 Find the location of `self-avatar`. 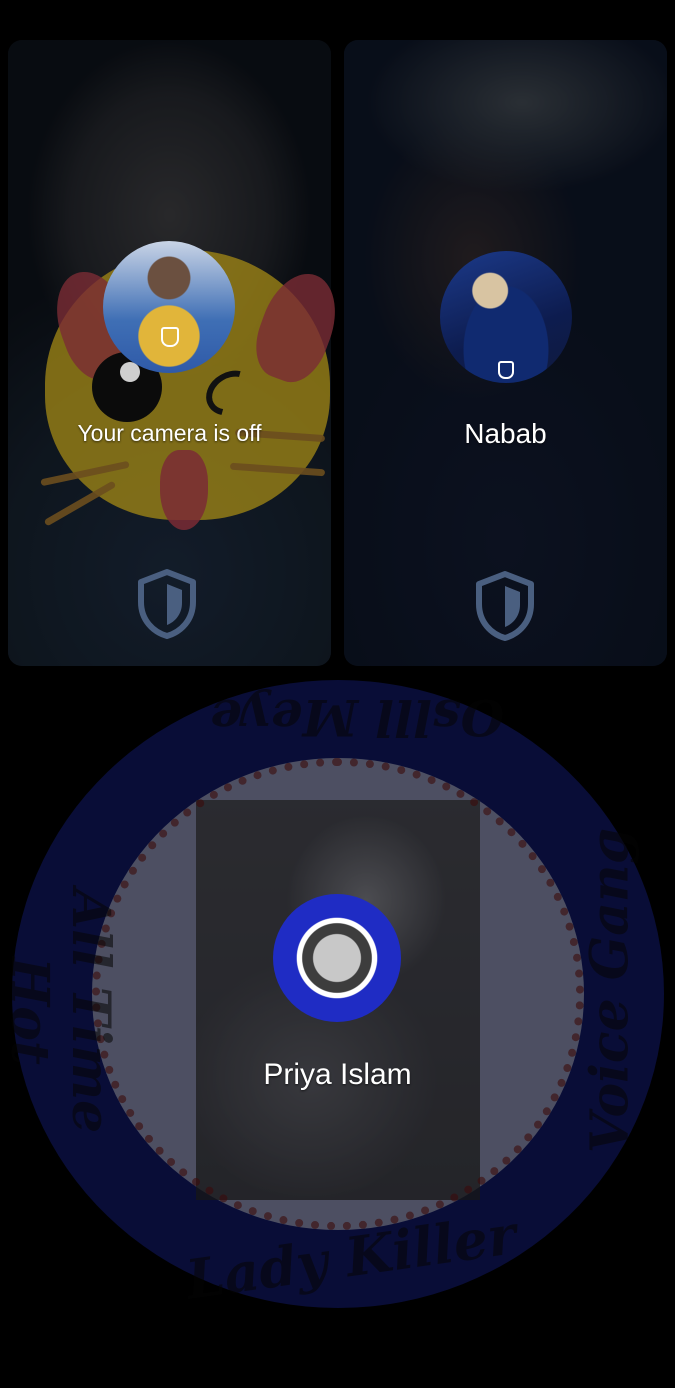

self-avatar is located at coordinates (169, 307).